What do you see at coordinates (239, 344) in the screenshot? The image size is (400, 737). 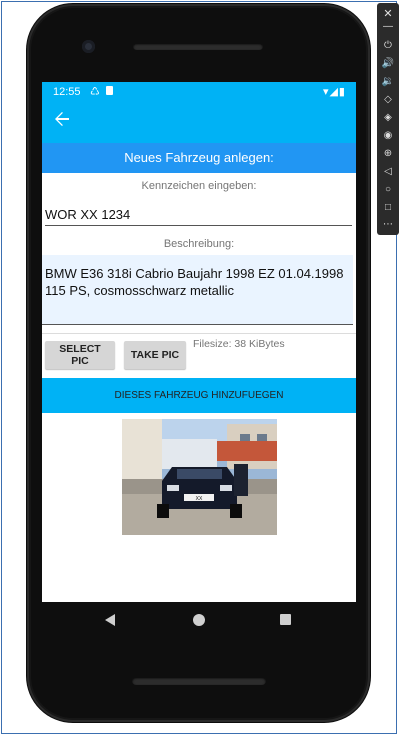 I see `filesize-text: Filesize: 38 KiBytes` at bounding box center [239, 344].